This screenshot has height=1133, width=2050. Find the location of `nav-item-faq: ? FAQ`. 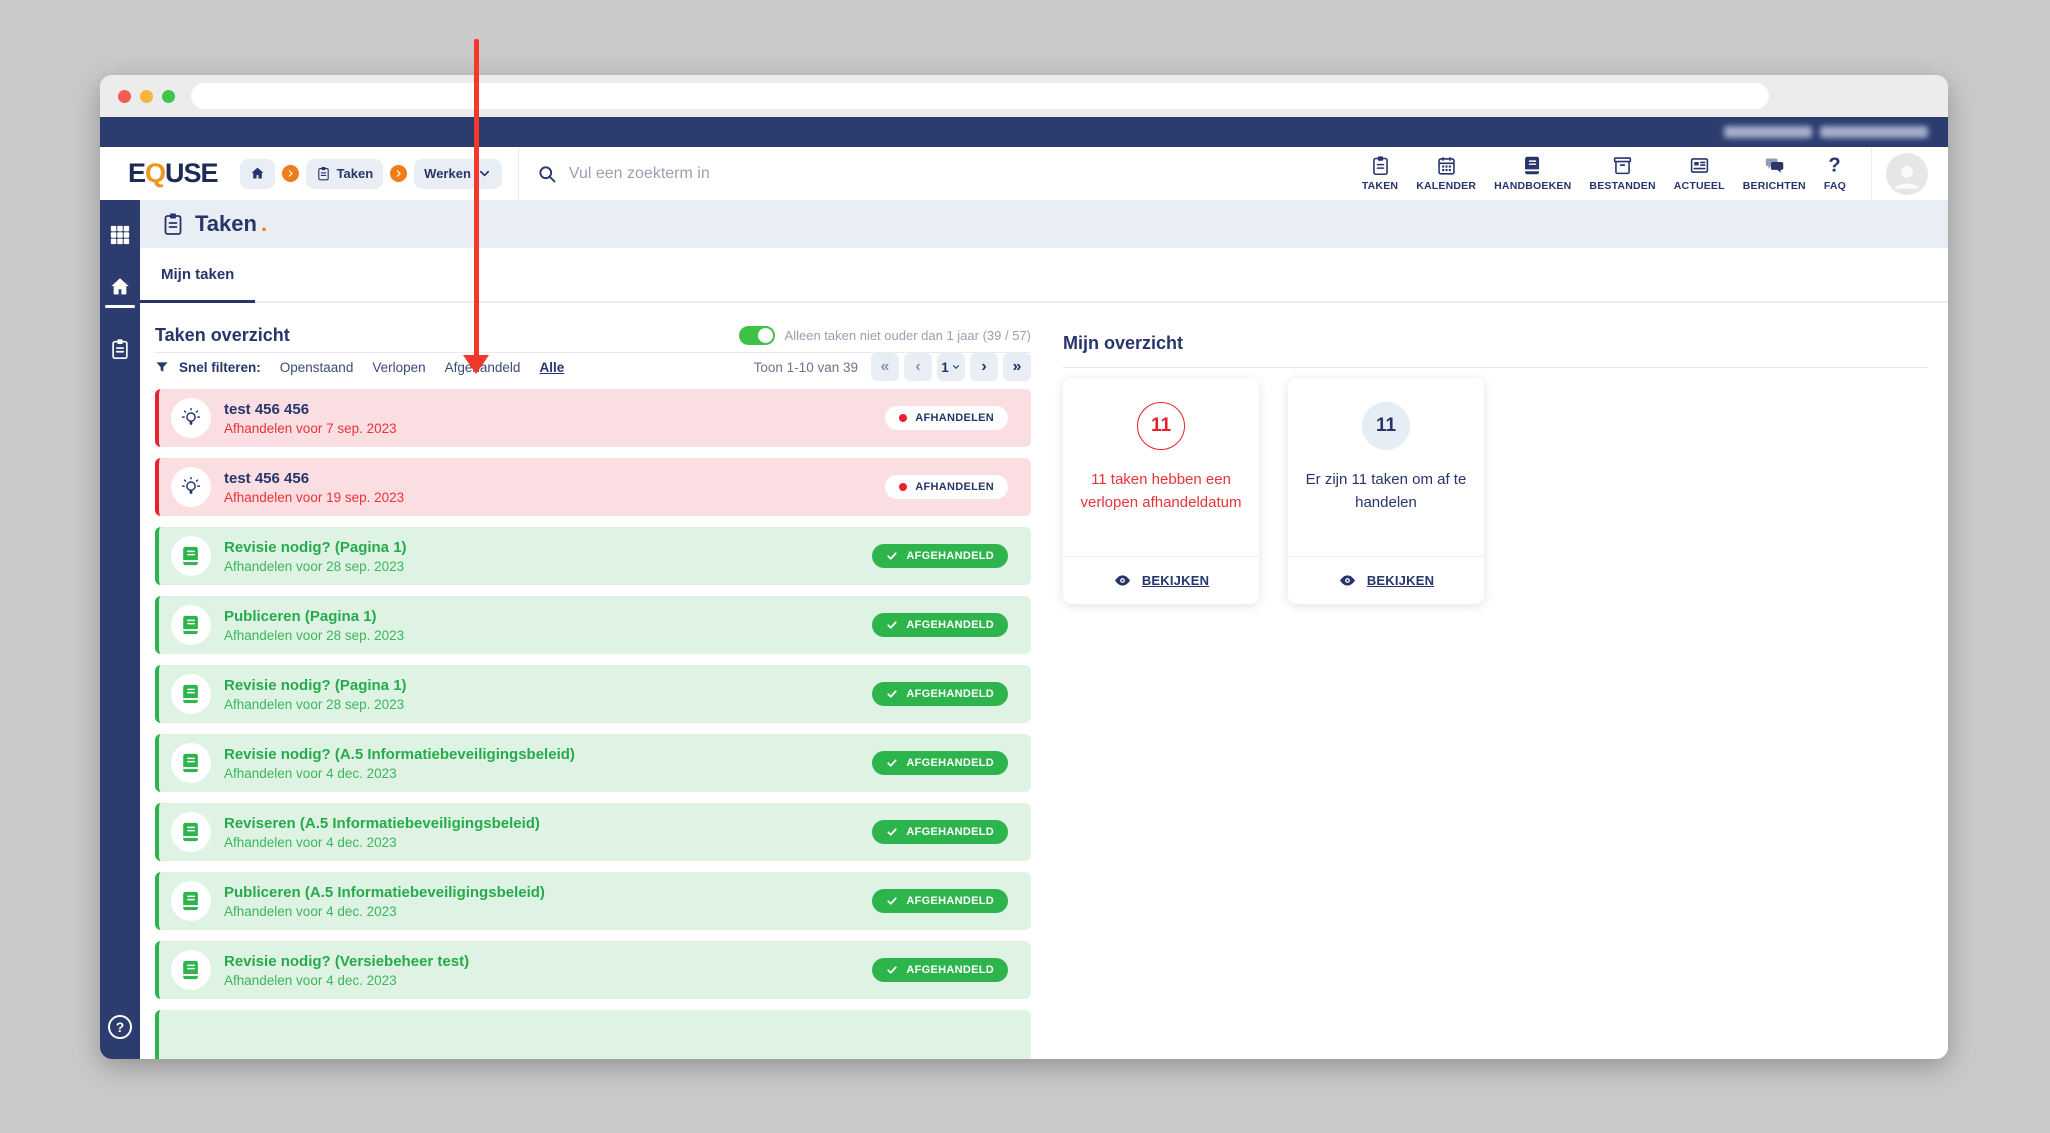

nav-item-faq: ? FAQ is located at coordinates (1835, 173).